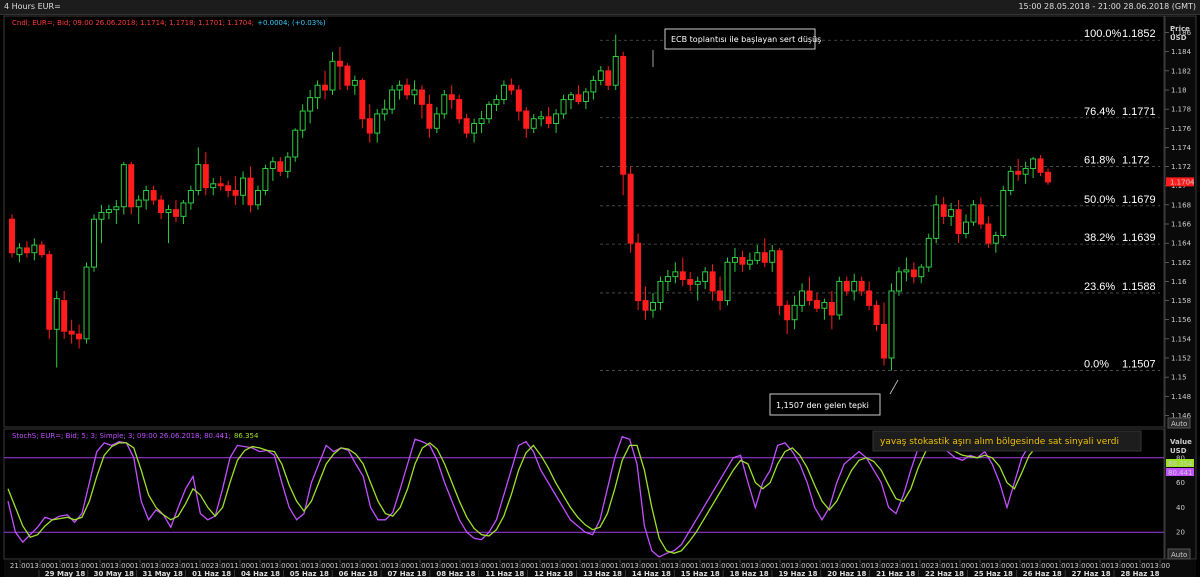 The width and height of the screenshot is (1200, 577). Describe the element at coordinates (1181, 71) in the screenshot. I see `price-tick-label: 1.182` at that location.